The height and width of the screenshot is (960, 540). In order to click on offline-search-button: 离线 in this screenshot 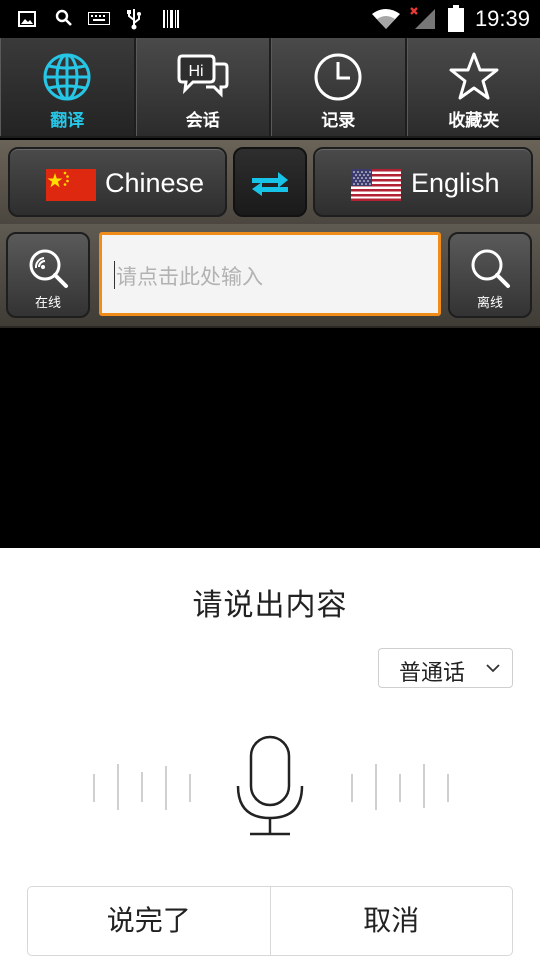, I will do `click(490, 275)`.